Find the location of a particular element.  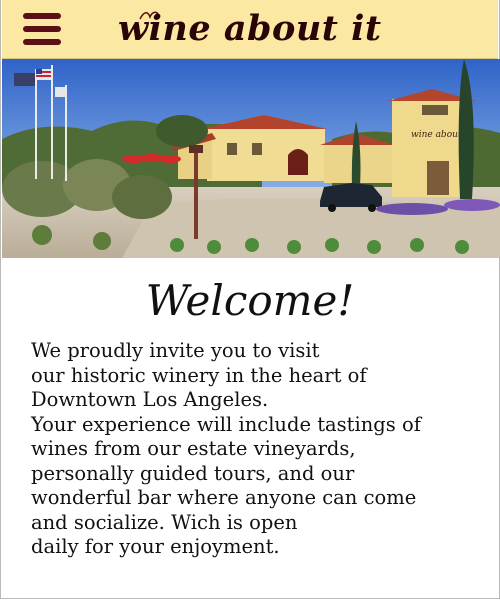

welcome-line: We proudly invite you to visit is located at coordinates (175, 350).